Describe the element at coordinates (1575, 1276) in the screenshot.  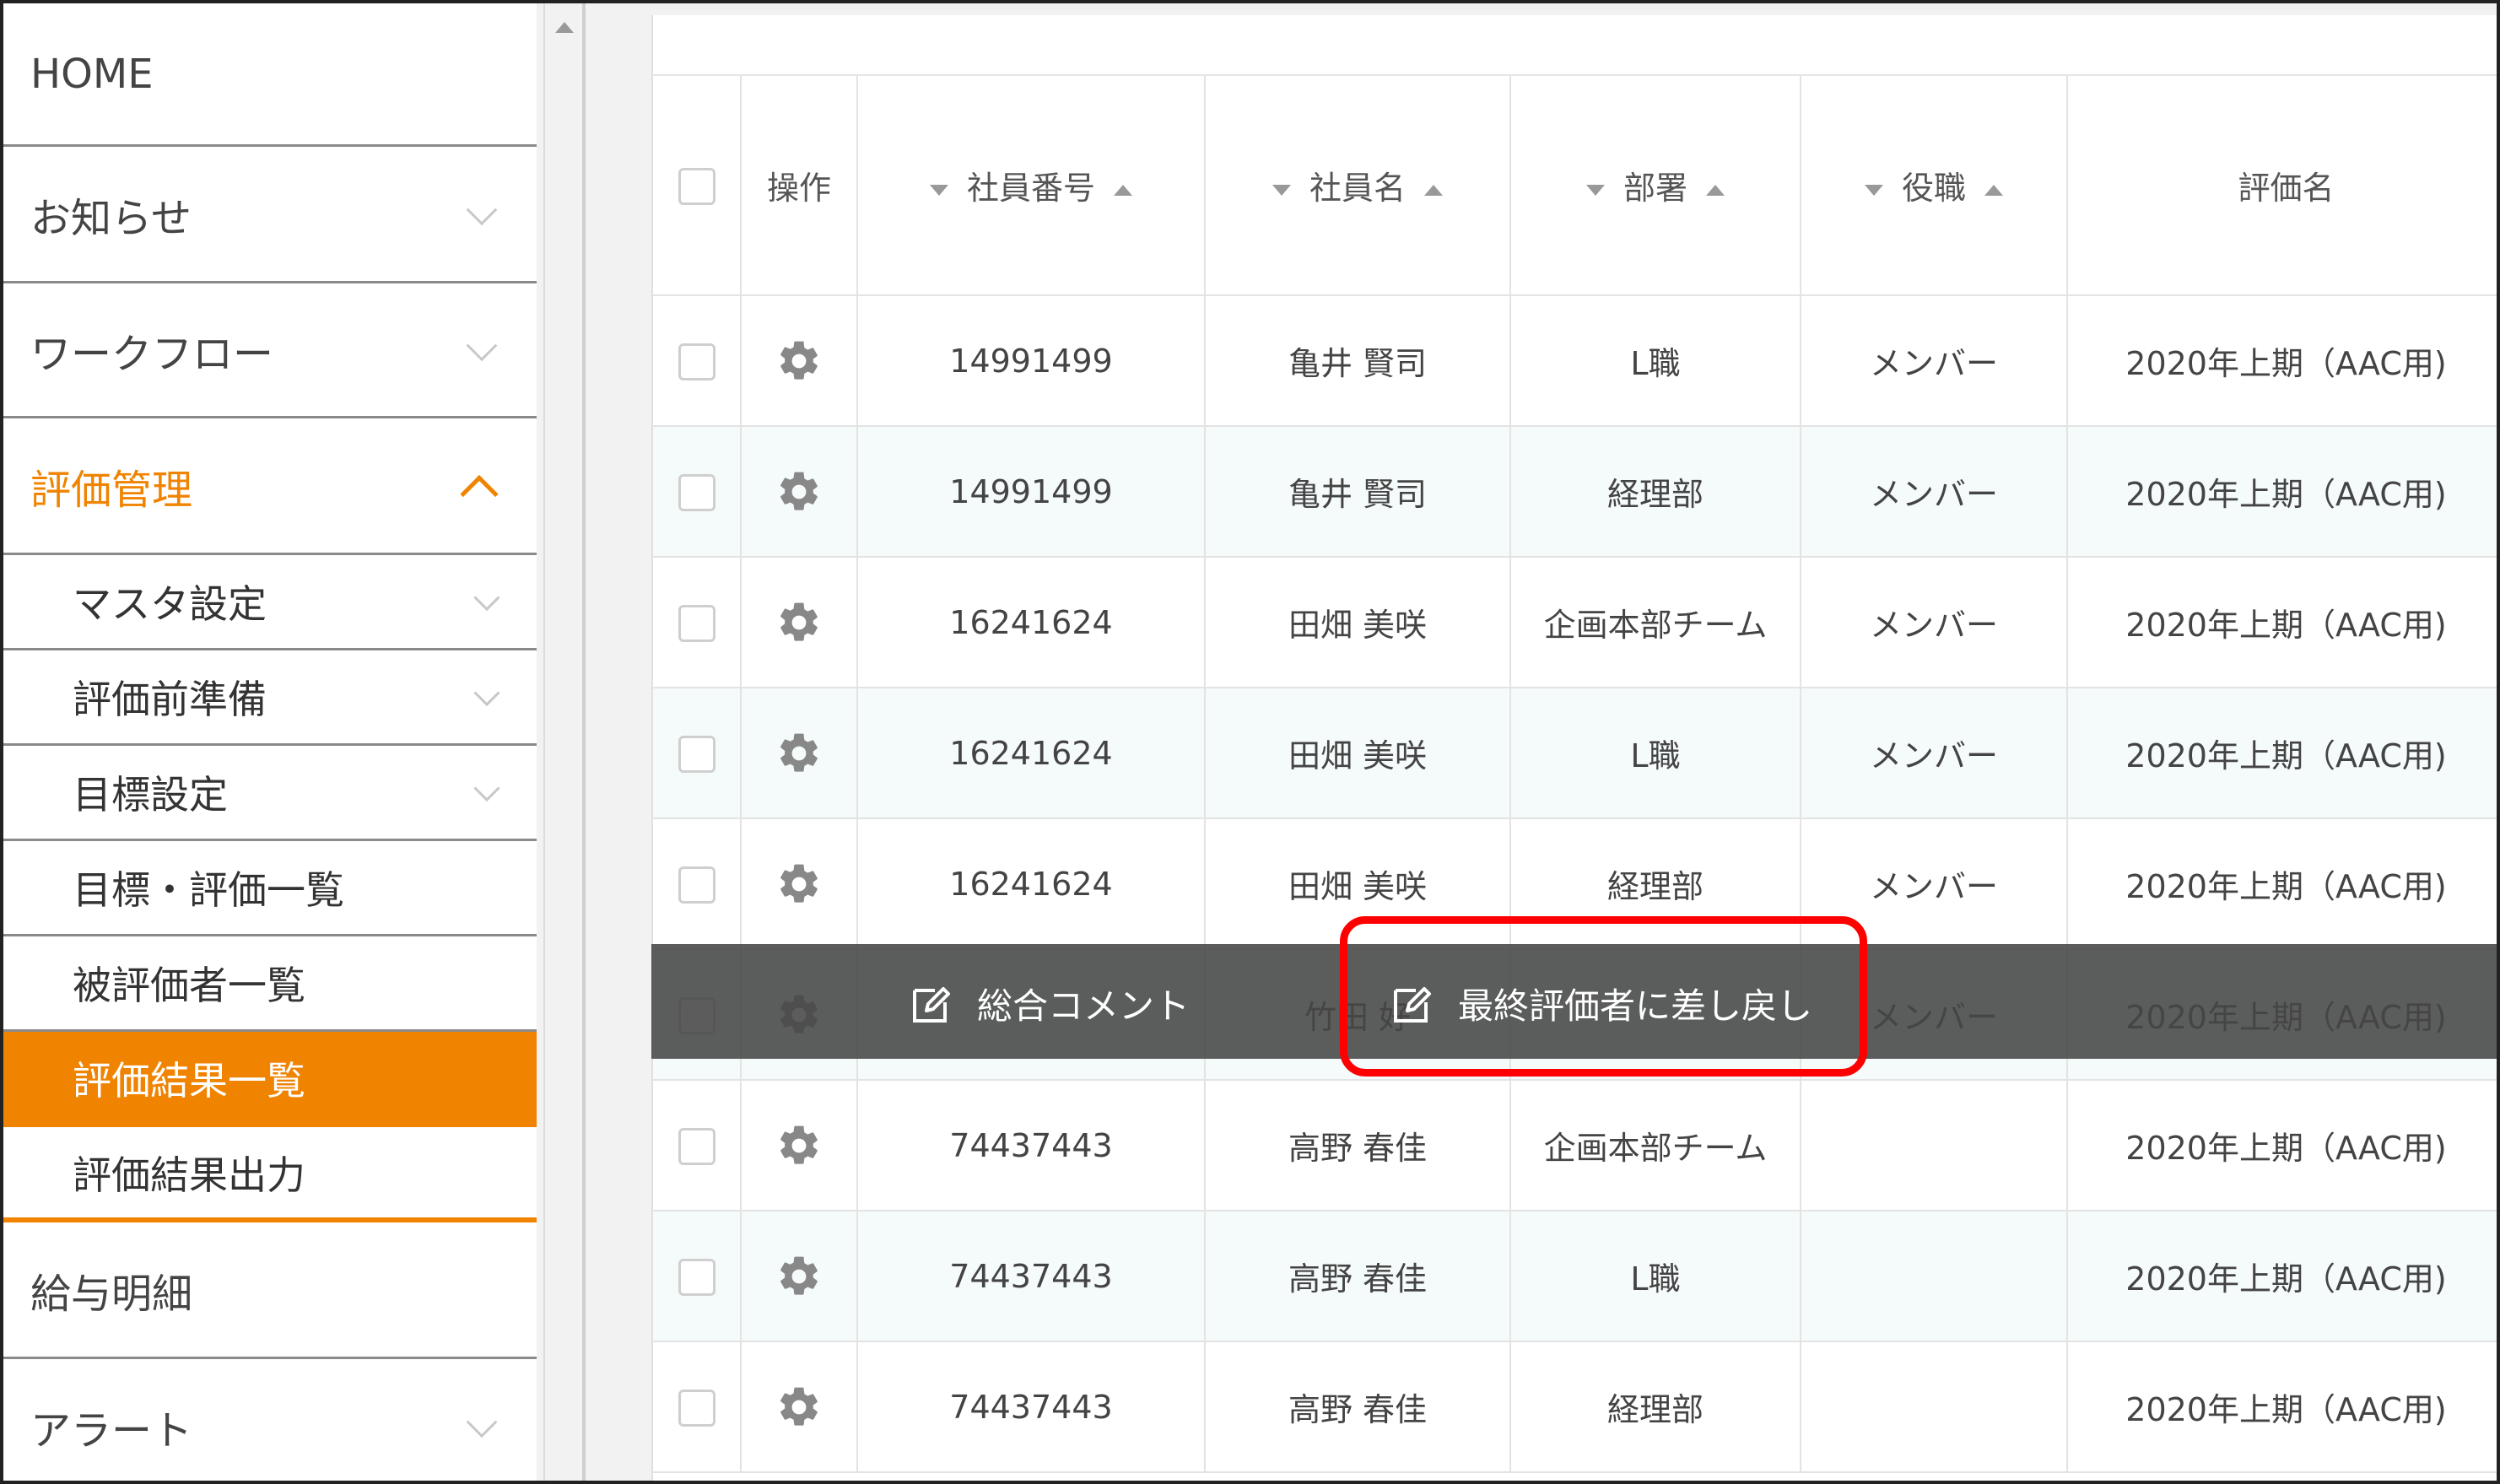
I see `table-row: 74437443 高野 春佳 L職 2020年上期（AAC用)` at that location.